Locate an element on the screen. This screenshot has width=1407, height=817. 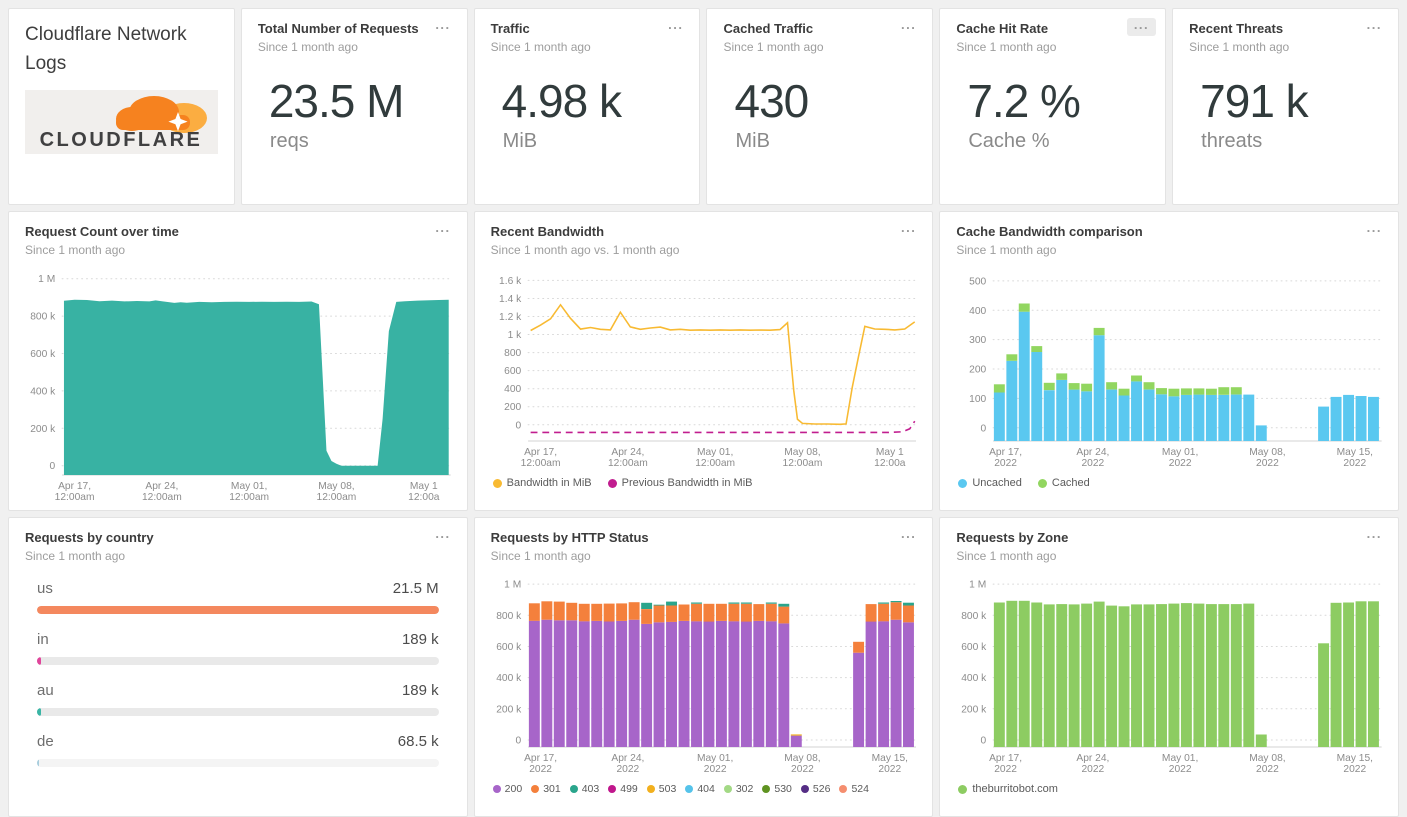
panel-title: Requests by HTTP Status is located at coordinates (569, 537).